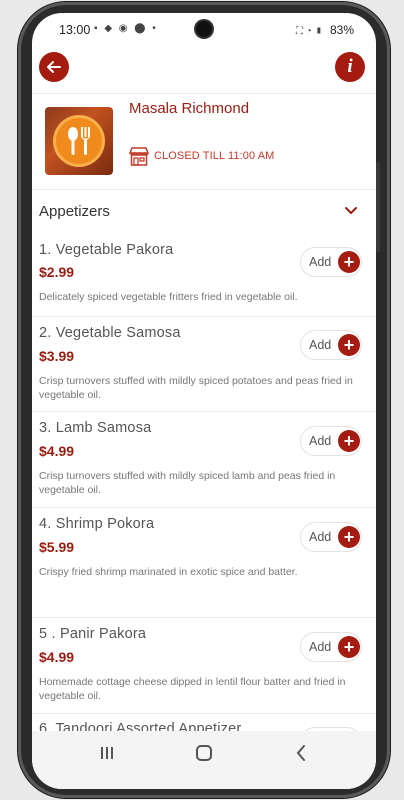 This screenshot has height=800, width=404. I want to click on info-icon: i, so click(350, 66).